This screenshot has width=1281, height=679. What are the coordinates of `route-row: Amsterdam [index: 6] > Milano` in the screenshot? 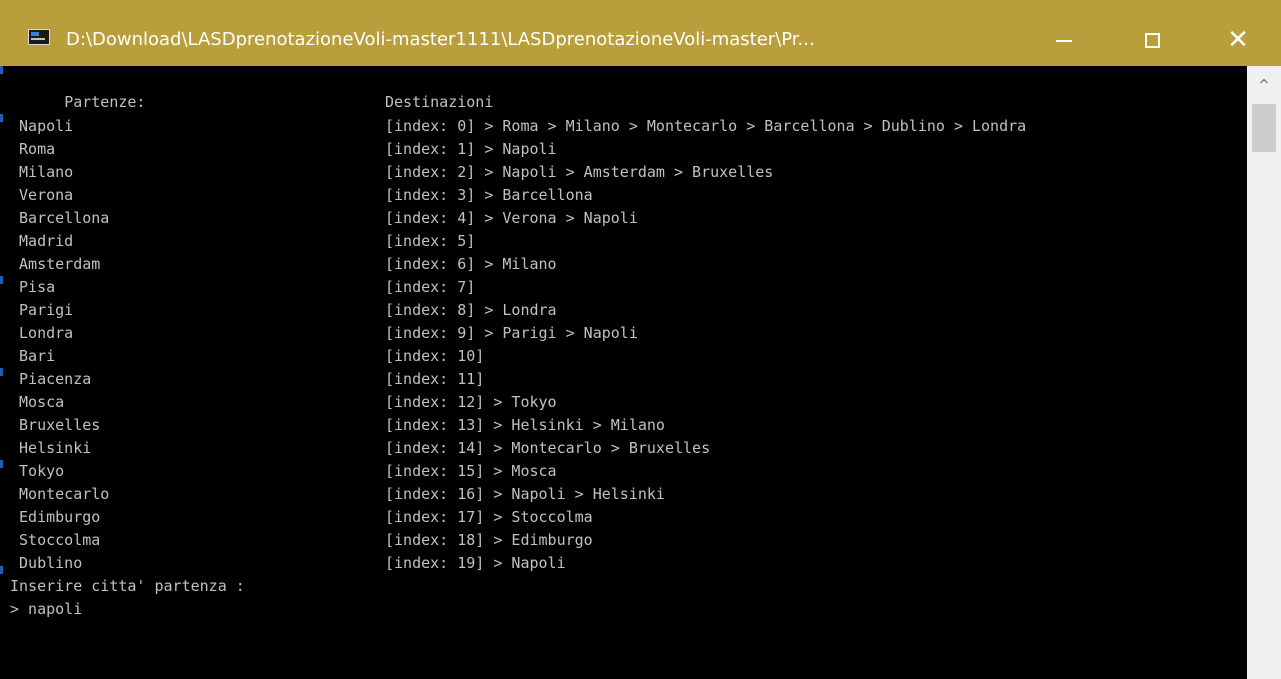 It's located at (283, 264).